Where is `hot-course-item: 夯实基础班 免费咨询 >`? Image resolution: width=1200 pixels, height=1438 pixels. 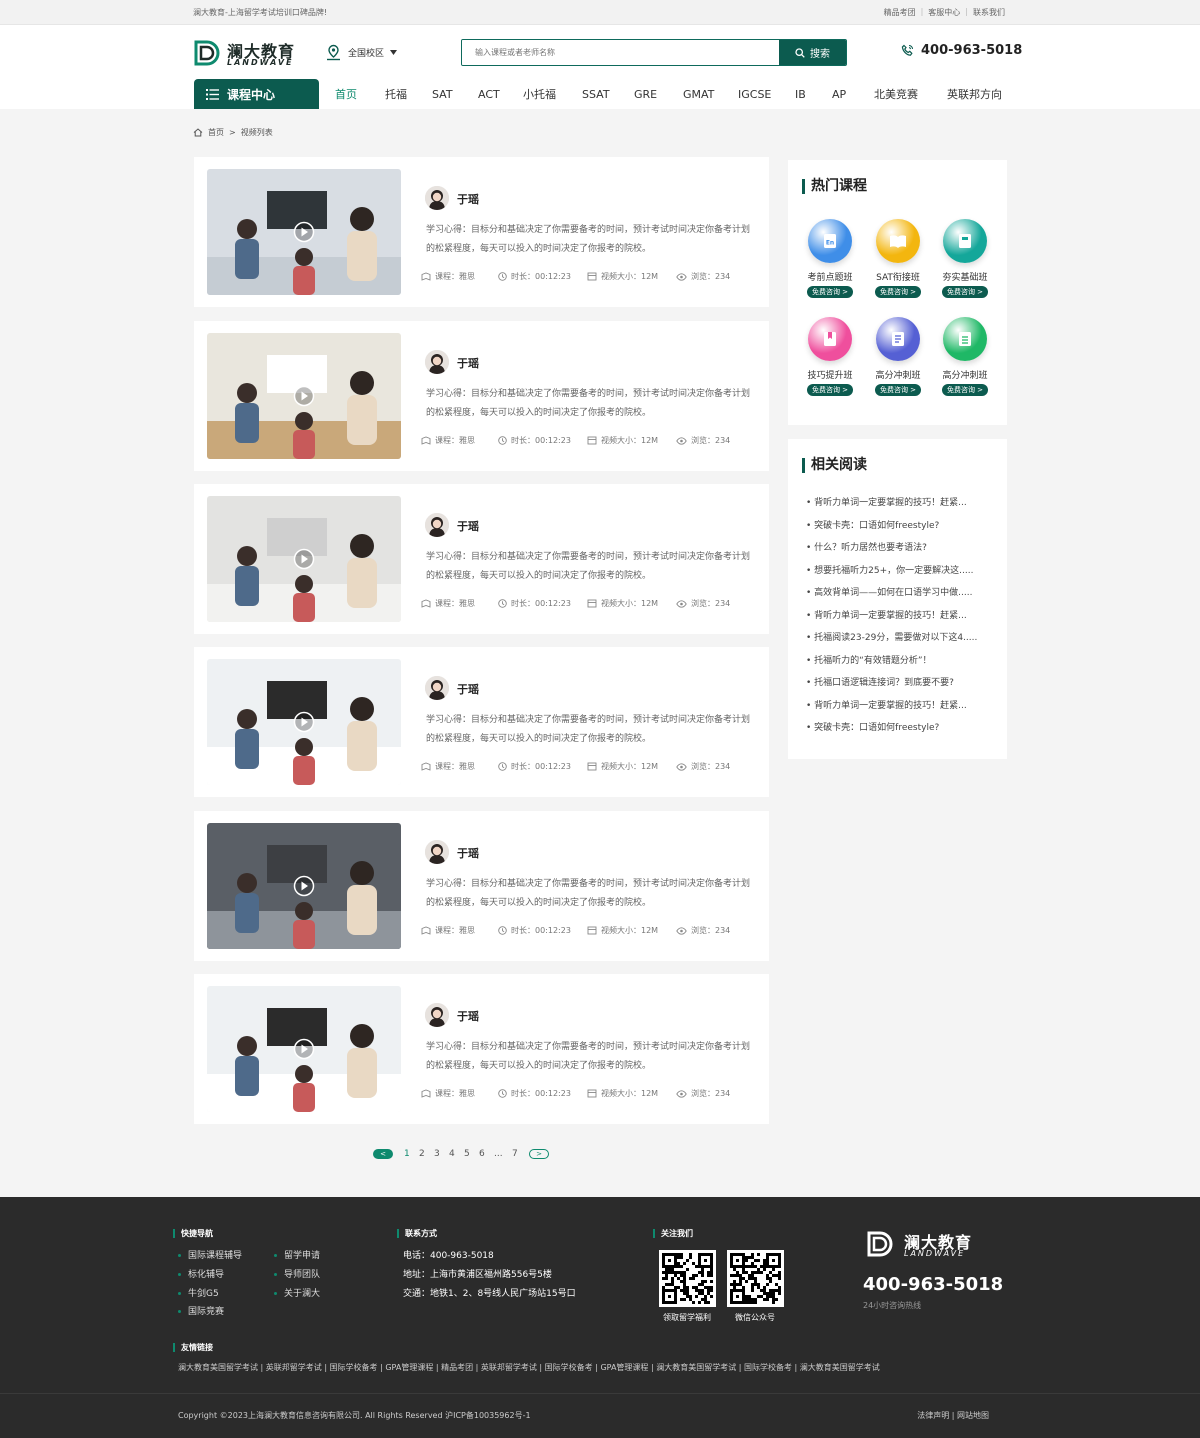
hot-course-item: 夯实基础班 免费咨询 > is located at coordinates (965, 258).